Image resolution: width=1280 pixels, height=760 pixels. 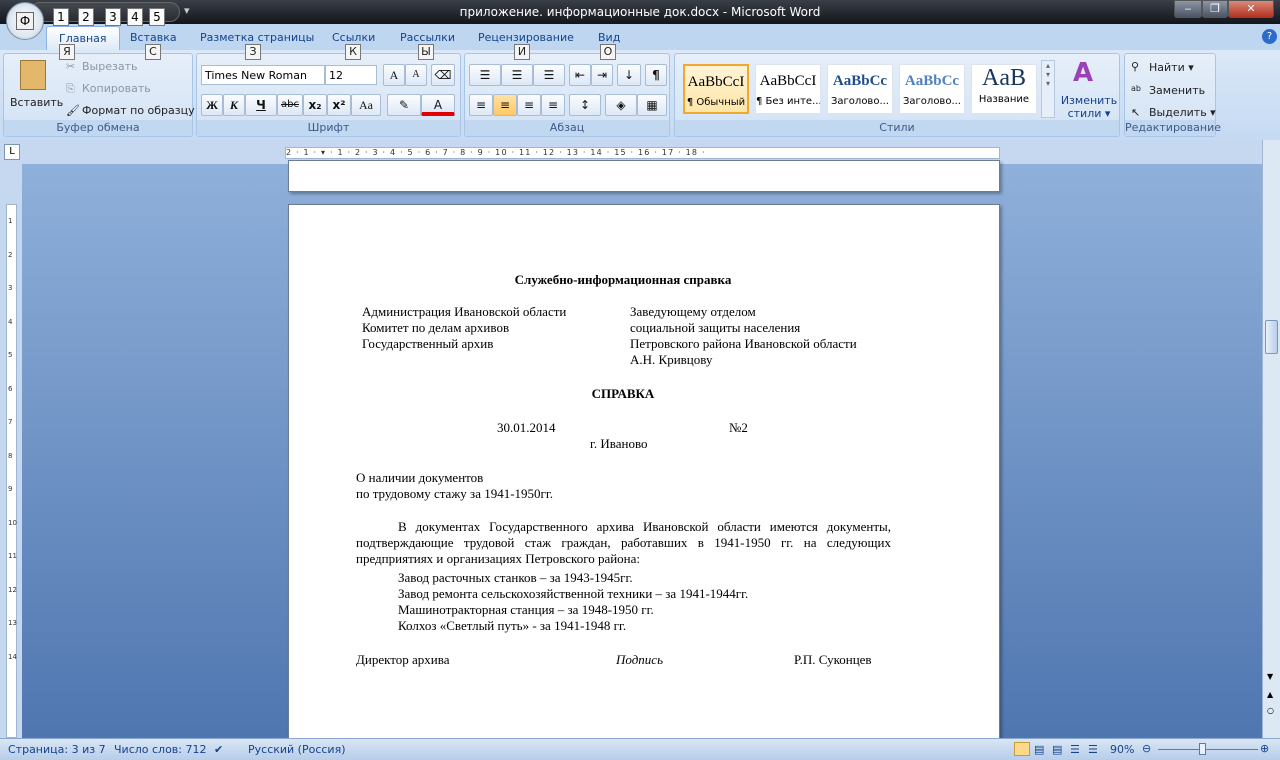 I want to click on restore-button: ❐, so click(x=1215, y=9).